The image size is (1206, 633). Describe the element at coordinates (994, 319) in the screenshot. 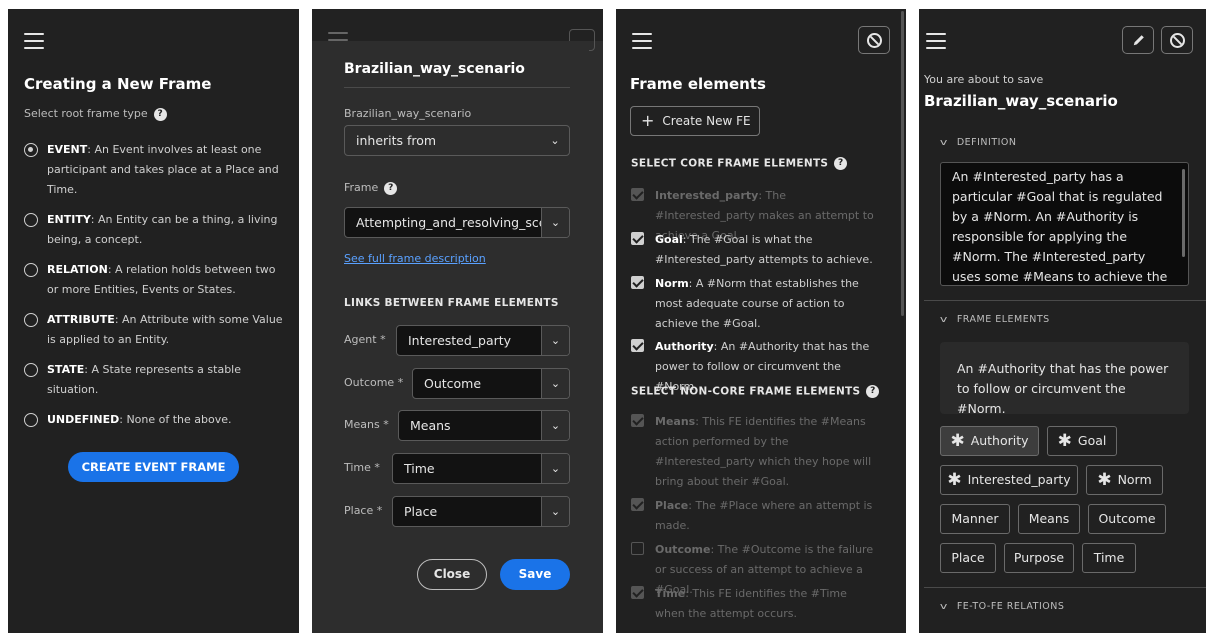

I see `frame-elements-toggle: v FRAME ELEMENTS` at that location.